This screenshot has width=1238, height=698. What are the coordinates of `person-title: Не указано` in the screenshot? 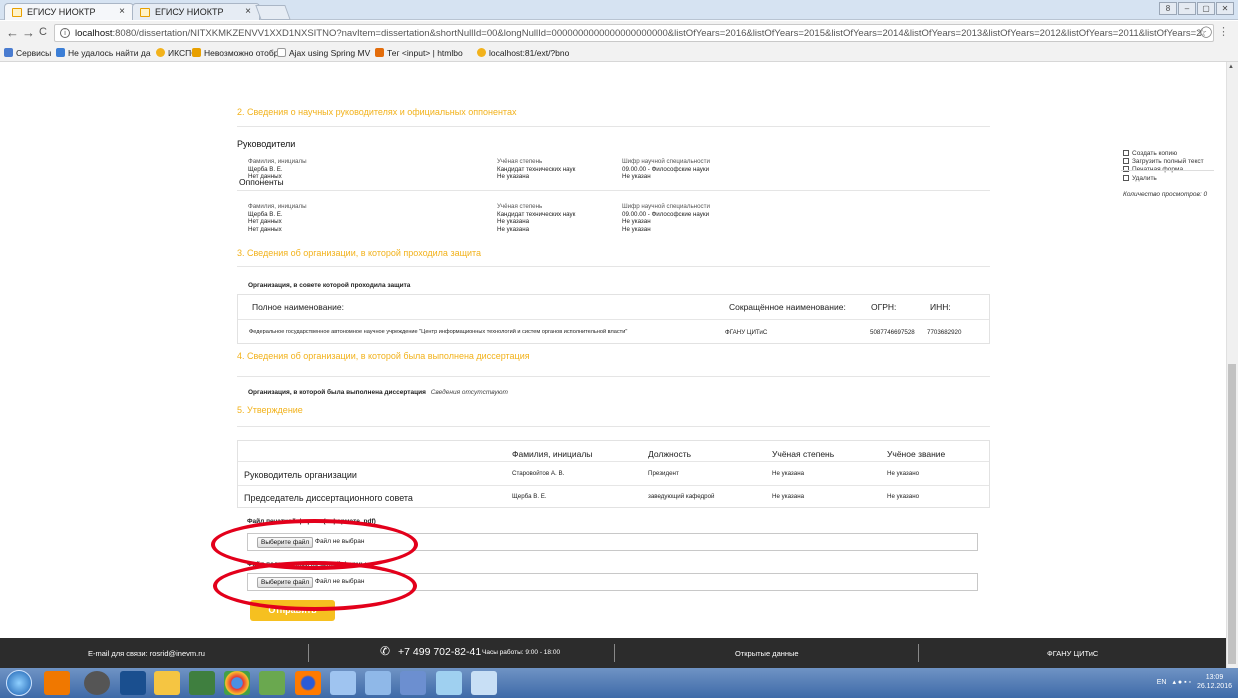 It's located at (903, 473).